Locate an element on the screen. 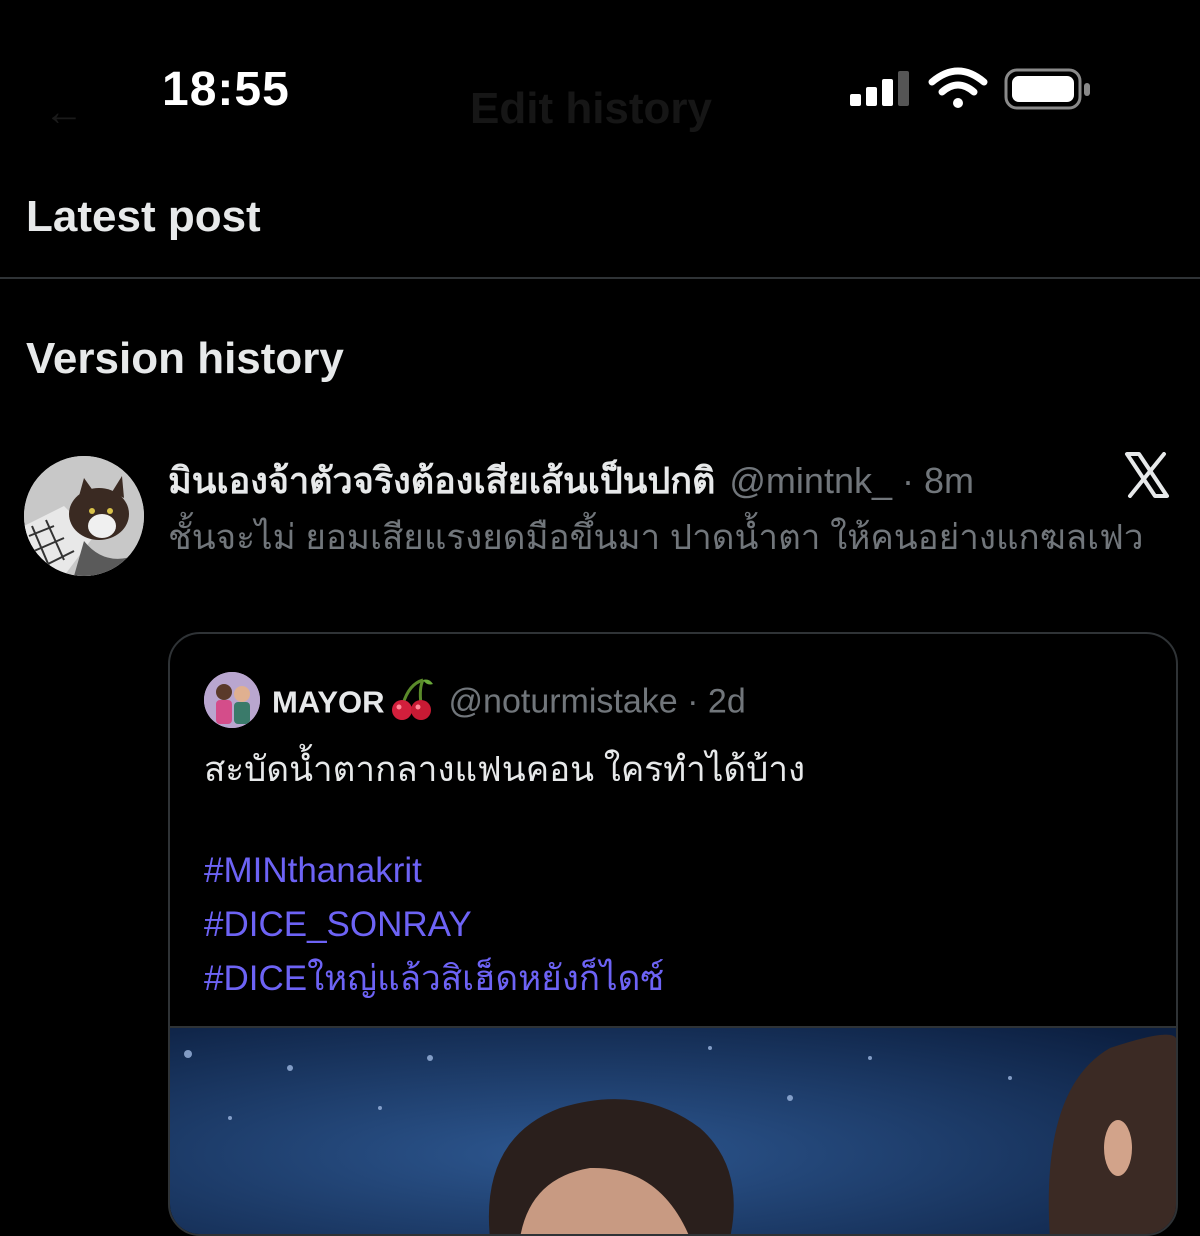 The height and width of the screenshot is (1236, 1200). quoted-media-image is located at coordinates (673, 1130).